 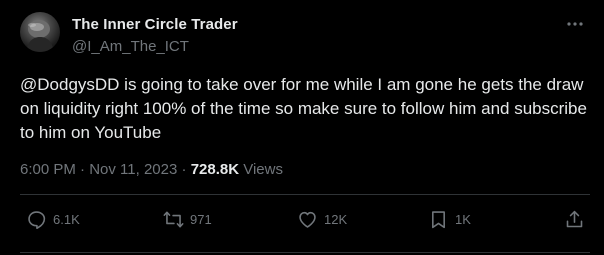 I want to click on reply-icon, so click(x=37, y=219).